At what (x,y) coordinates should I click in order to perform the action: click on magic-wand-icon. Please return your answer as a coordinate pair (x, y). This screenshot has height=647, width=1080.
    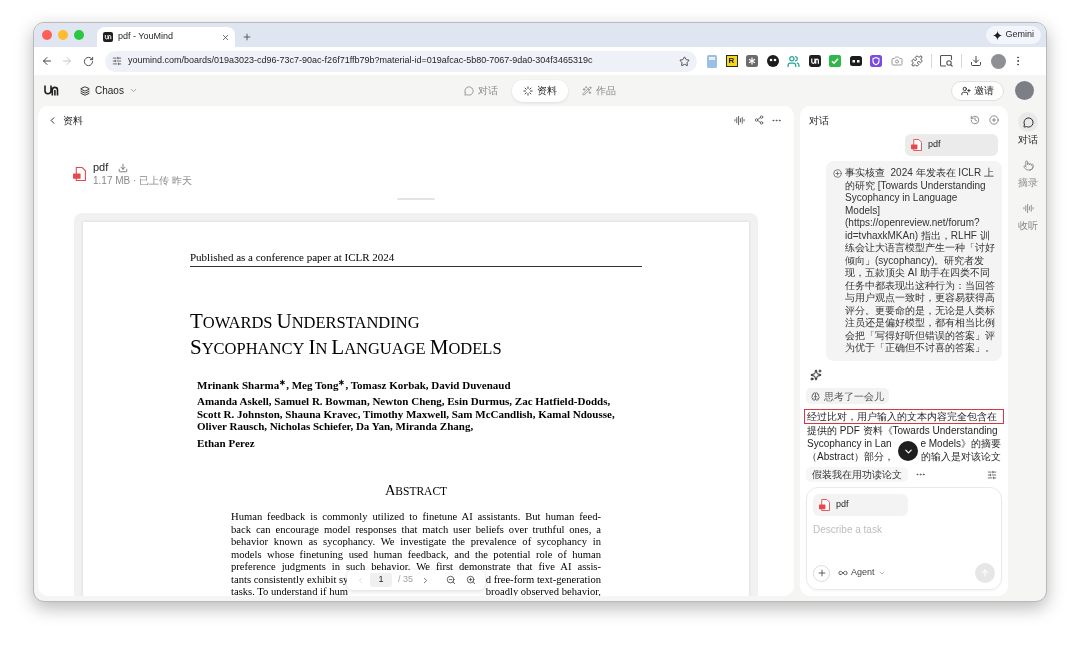
    Looking at the image, I should click on (587, 90).